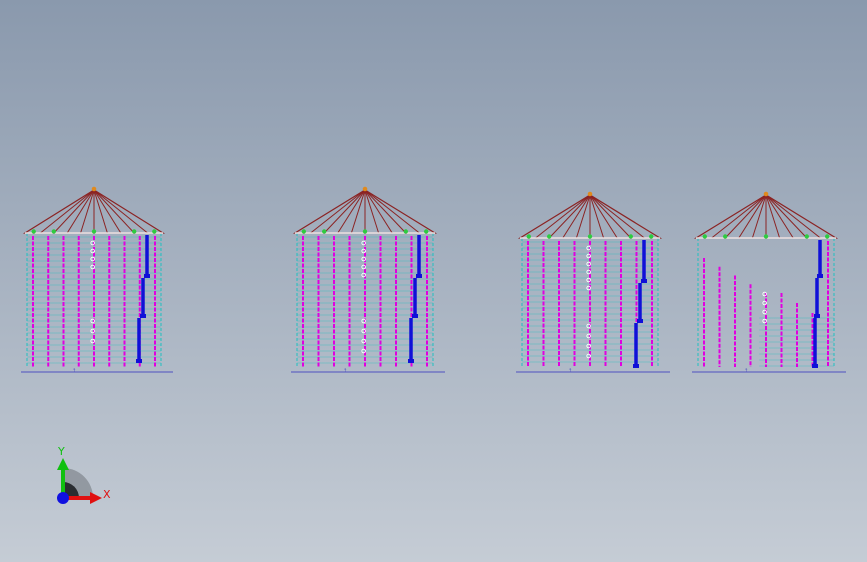 The image size is (867, 562). Describe the element at coordinates (61, 451) in the screenshot. I see `axis-y-label: Y` at that location.